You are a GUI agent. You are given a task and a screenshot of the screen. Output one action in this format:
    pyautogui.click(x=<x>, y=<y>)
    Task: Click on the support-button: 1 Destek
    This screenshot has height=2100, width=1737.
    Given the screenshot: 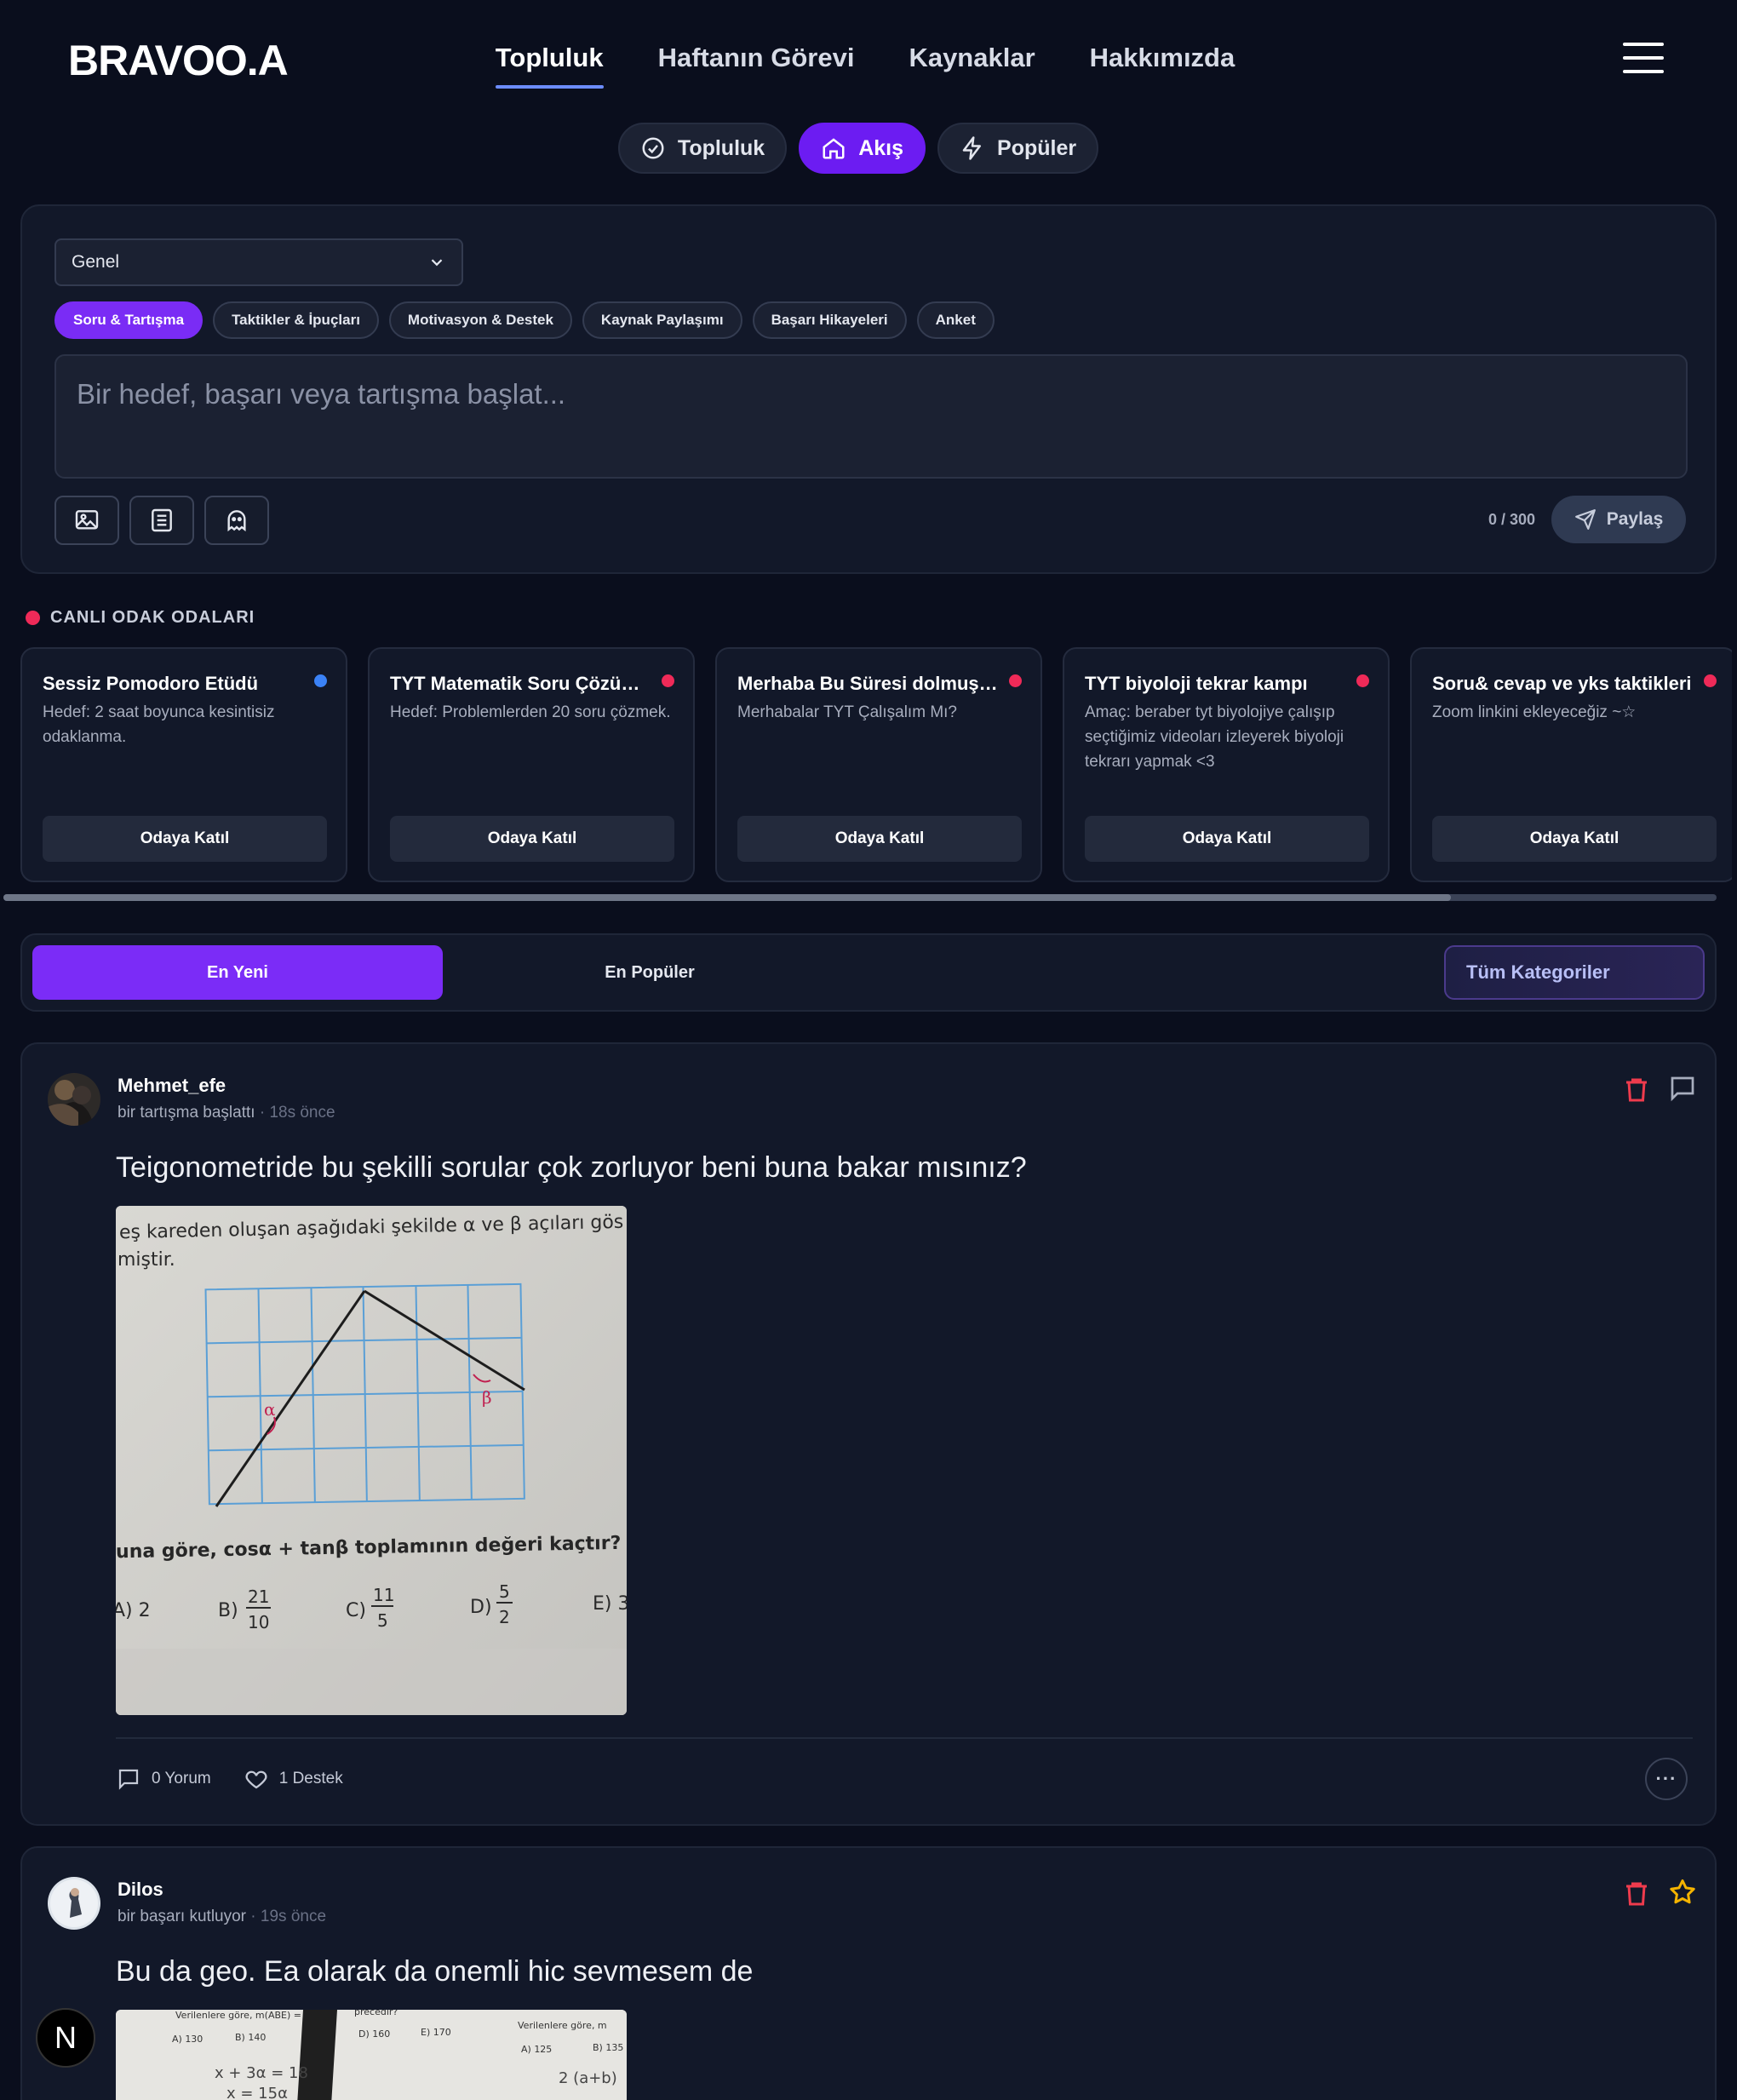 What is the action you would take?
    pyautogui.click(x=294, y=1779)
    